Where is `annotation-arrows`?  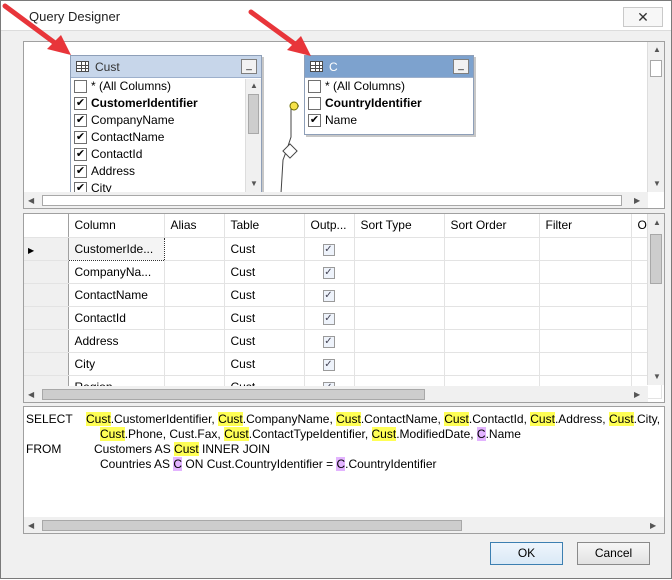
annotation-arrows is located at coordinates (156, 29).